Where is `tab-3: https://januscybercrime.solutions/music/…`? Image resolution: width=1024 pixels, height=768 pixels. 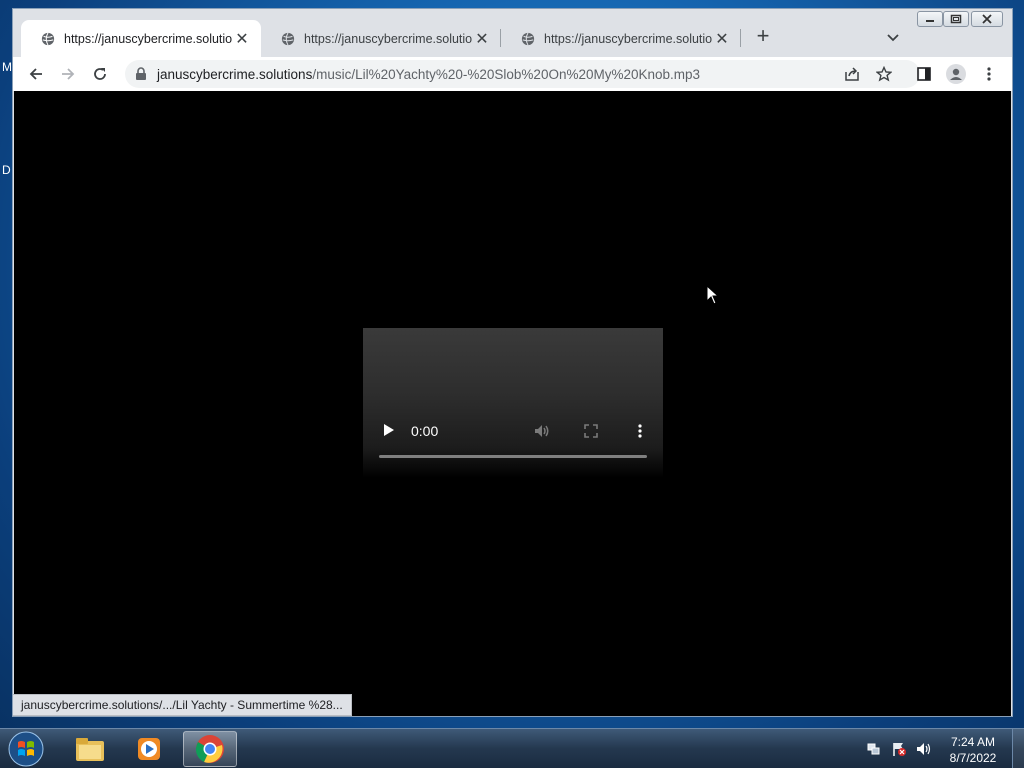
tab-3: https://januscybercrime.solutions/music/… is located at coordinates (621, 38).